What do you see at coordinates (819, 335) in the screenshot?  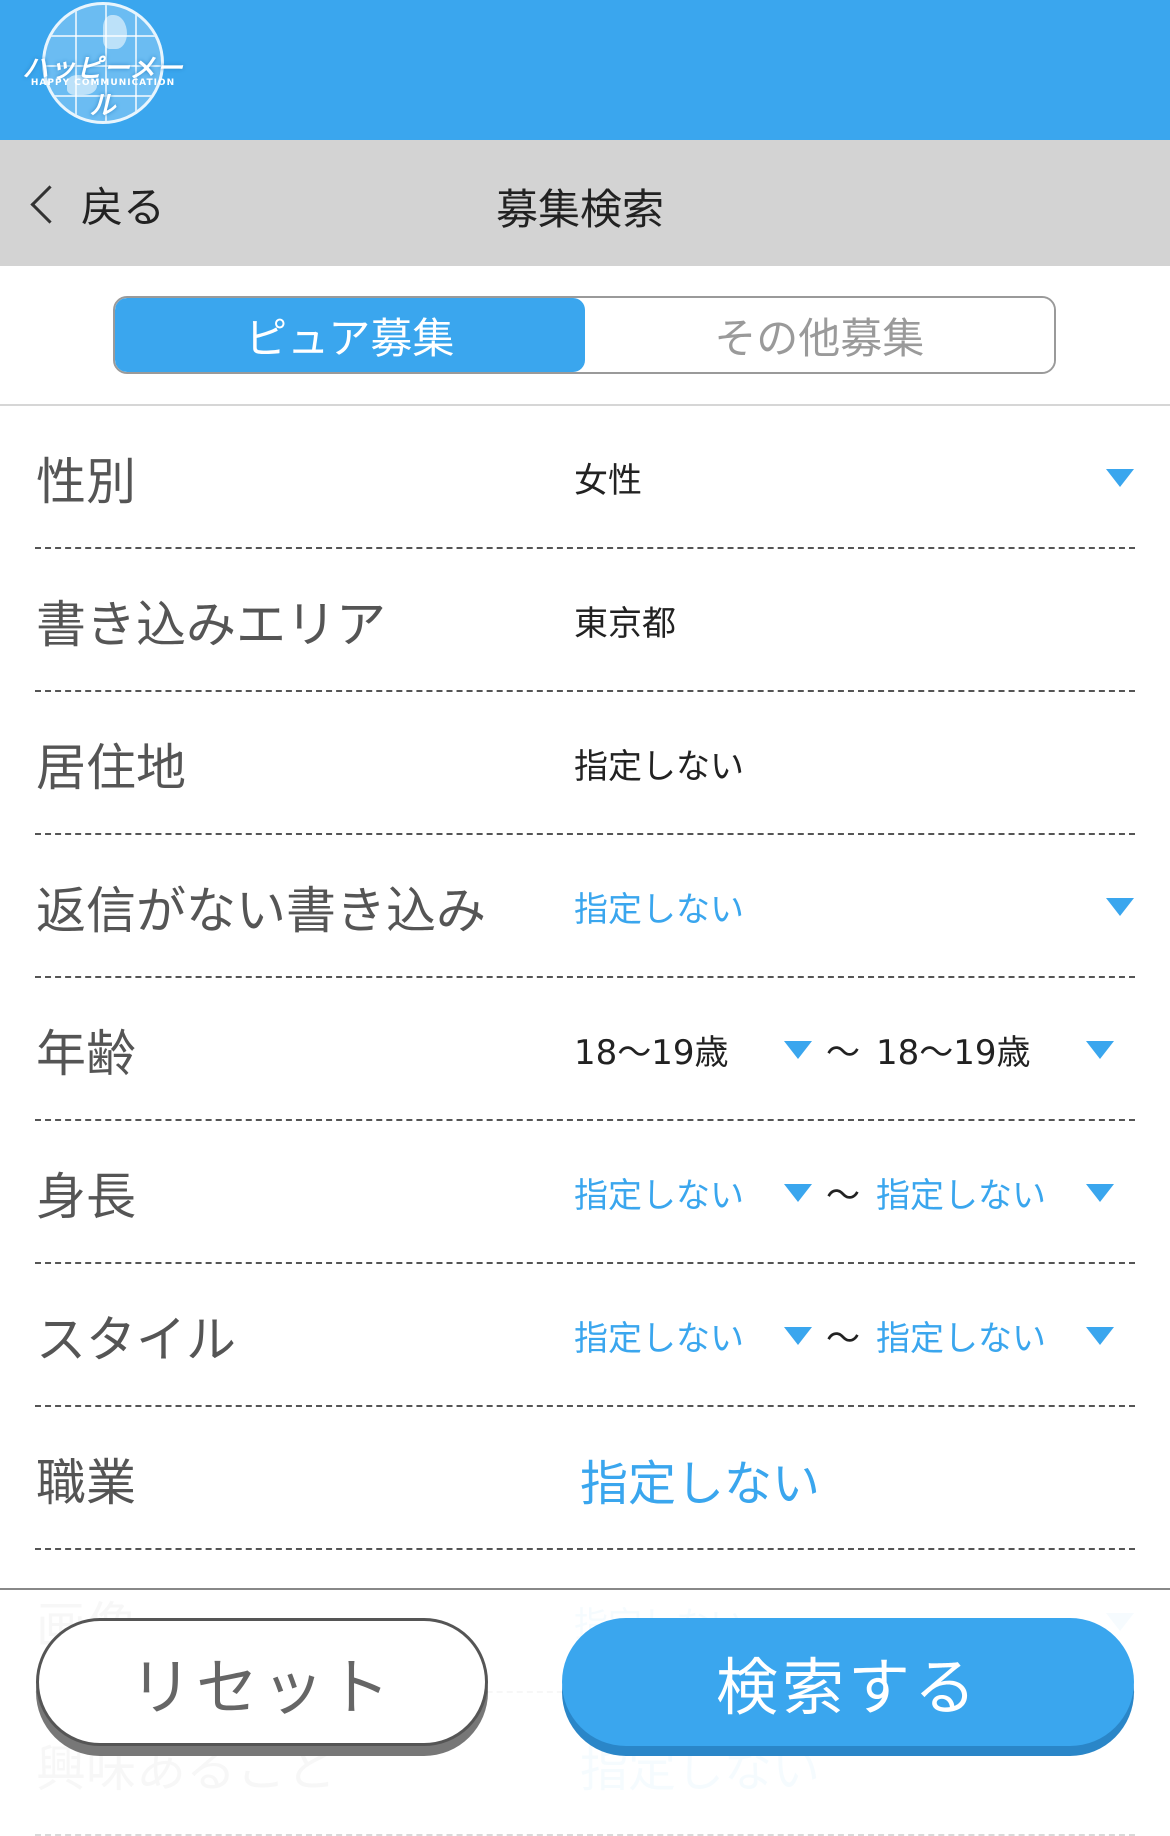 I see `tab-other-recruit: その他募集` at bounding box center [819, 335].